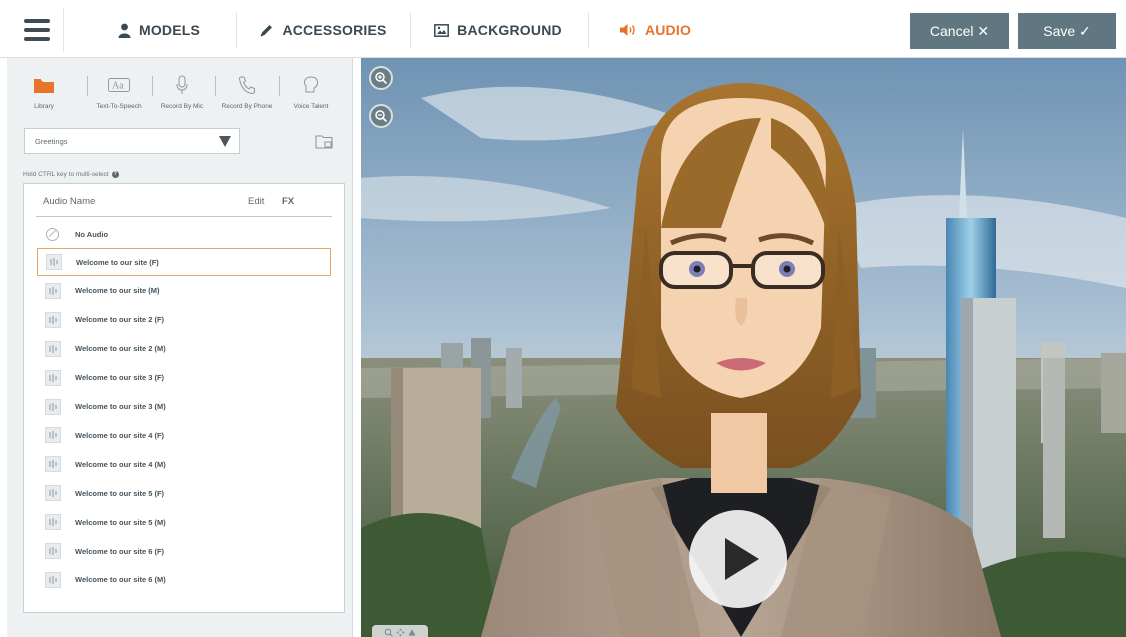 The width and height of the screenshot is (1126, 637). I want to click on hamburger-menu-button, so click(37, 30).